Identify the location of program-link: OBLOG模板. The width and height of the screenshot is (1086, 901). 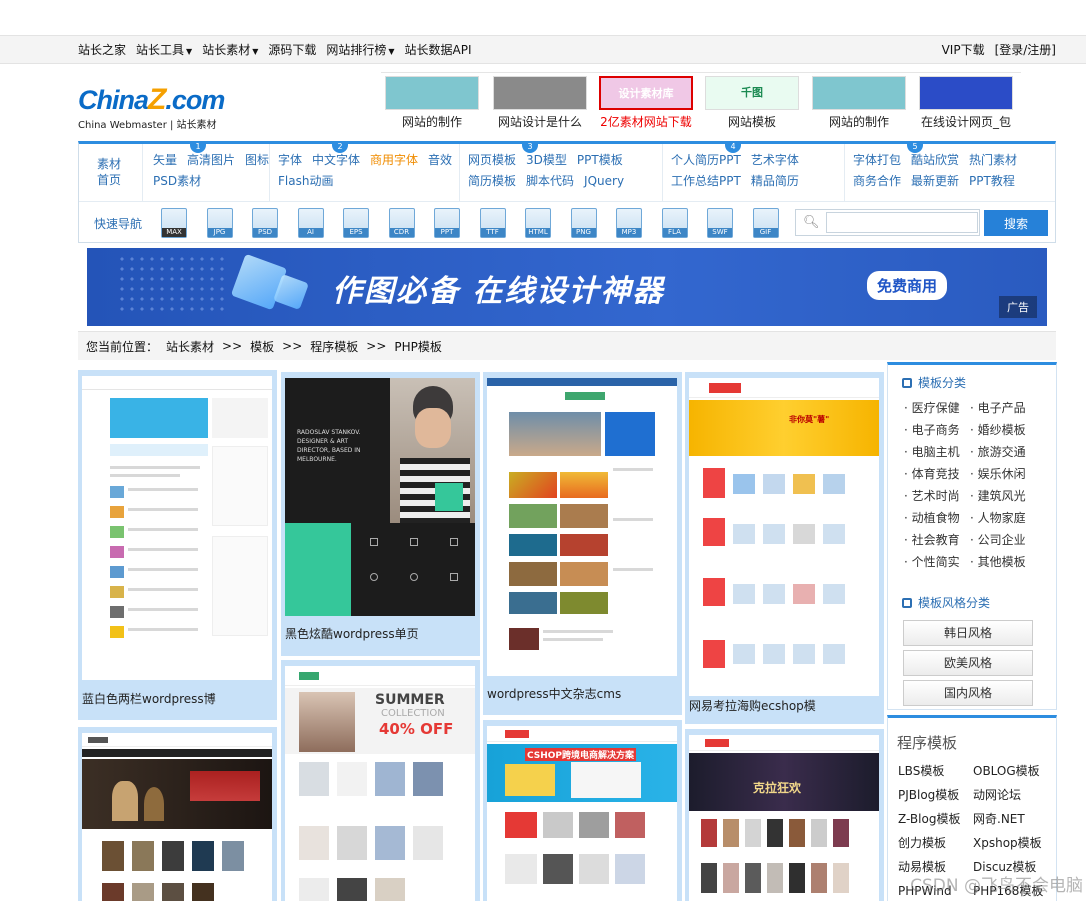
(1013, 771).